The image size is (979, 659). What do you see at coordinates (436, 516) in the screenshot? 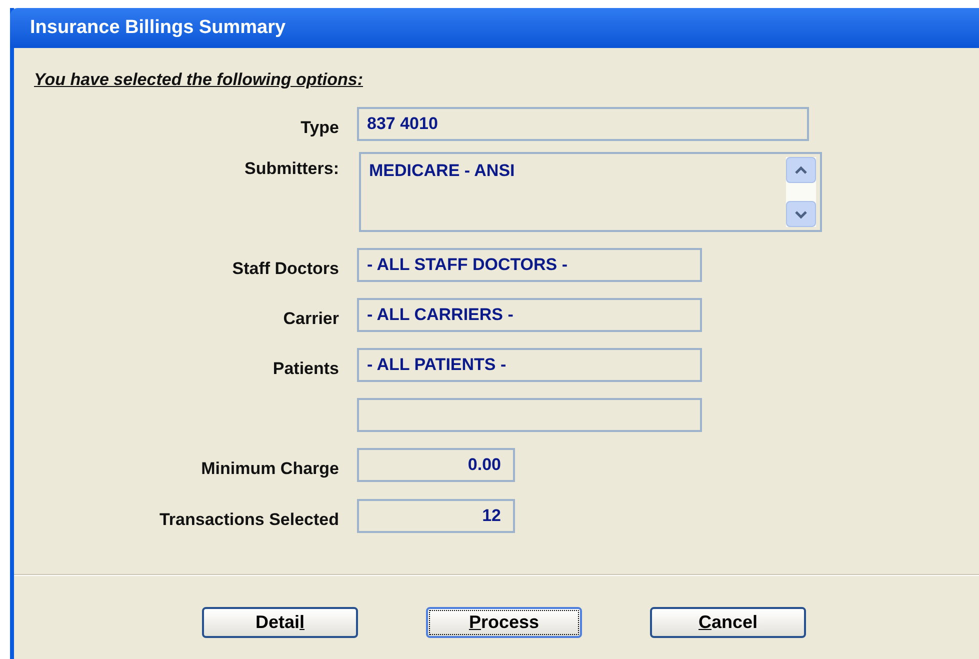
I see `value-field: 12` at bounding box center [436, 516].